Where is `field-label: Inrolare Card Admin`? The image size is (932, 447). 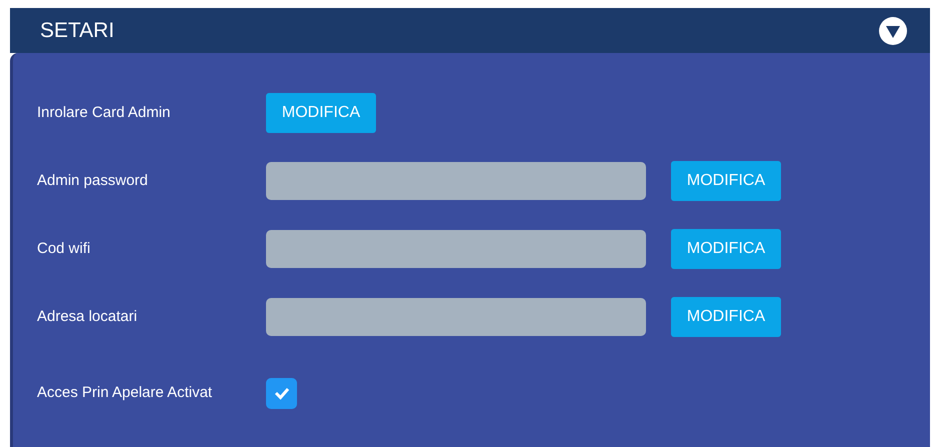 field-label: Inrolare Card Admin is located at coordinates (104, 112).